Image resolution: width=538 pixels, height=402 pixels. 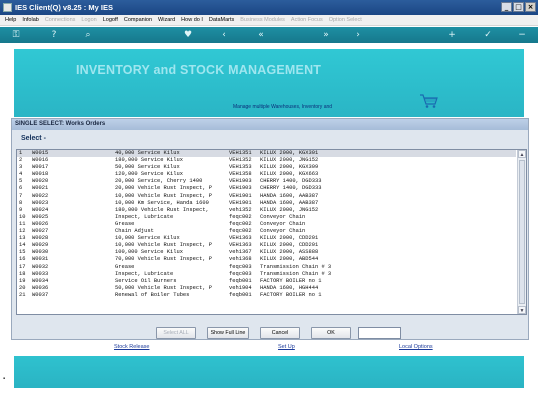 I want to click on row-reference: veh1368, so click(x=240, y=259).